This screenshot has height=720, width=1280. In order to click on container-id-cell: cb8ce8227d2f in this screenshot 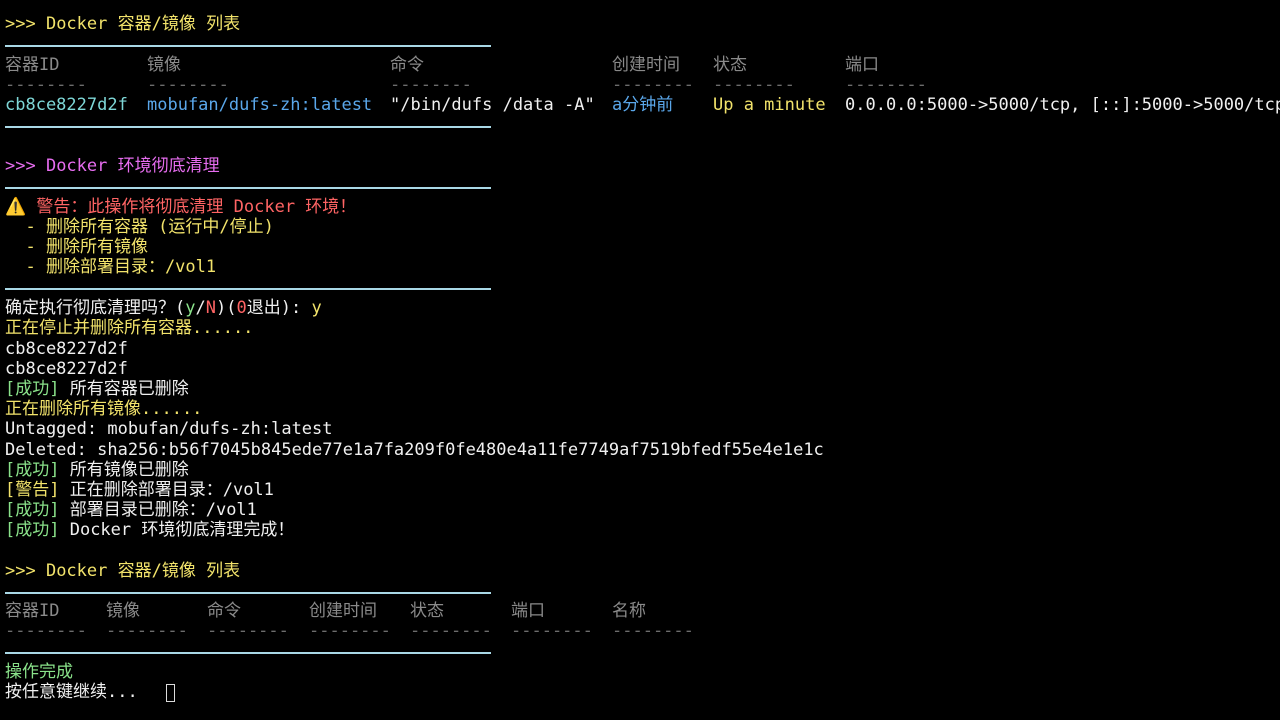, I will do `click(66, 105)`.